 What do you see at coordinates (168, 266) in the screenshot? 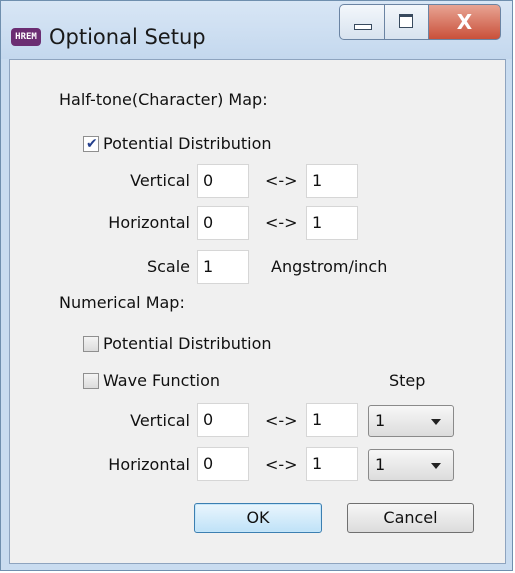
I see `scale-label: Scale` at bounding box center [168, 266].